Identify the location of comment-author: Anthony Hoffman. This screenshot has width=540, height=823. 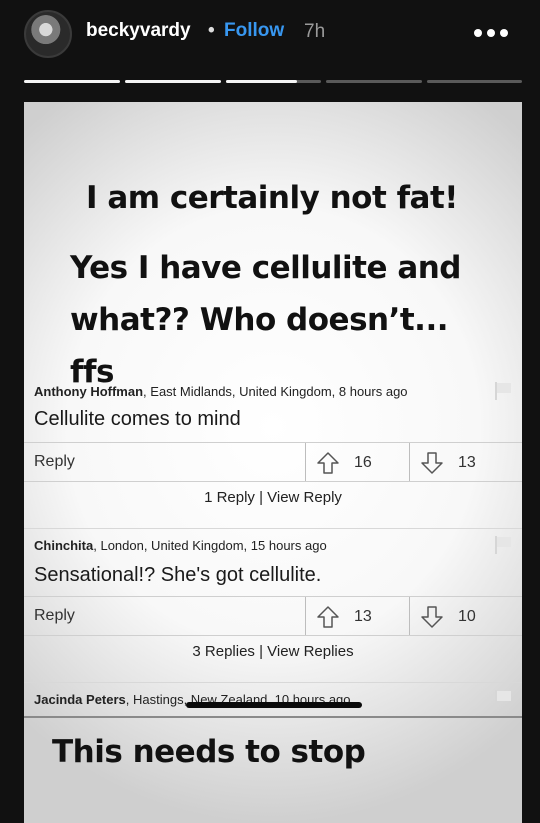
(89, 391).